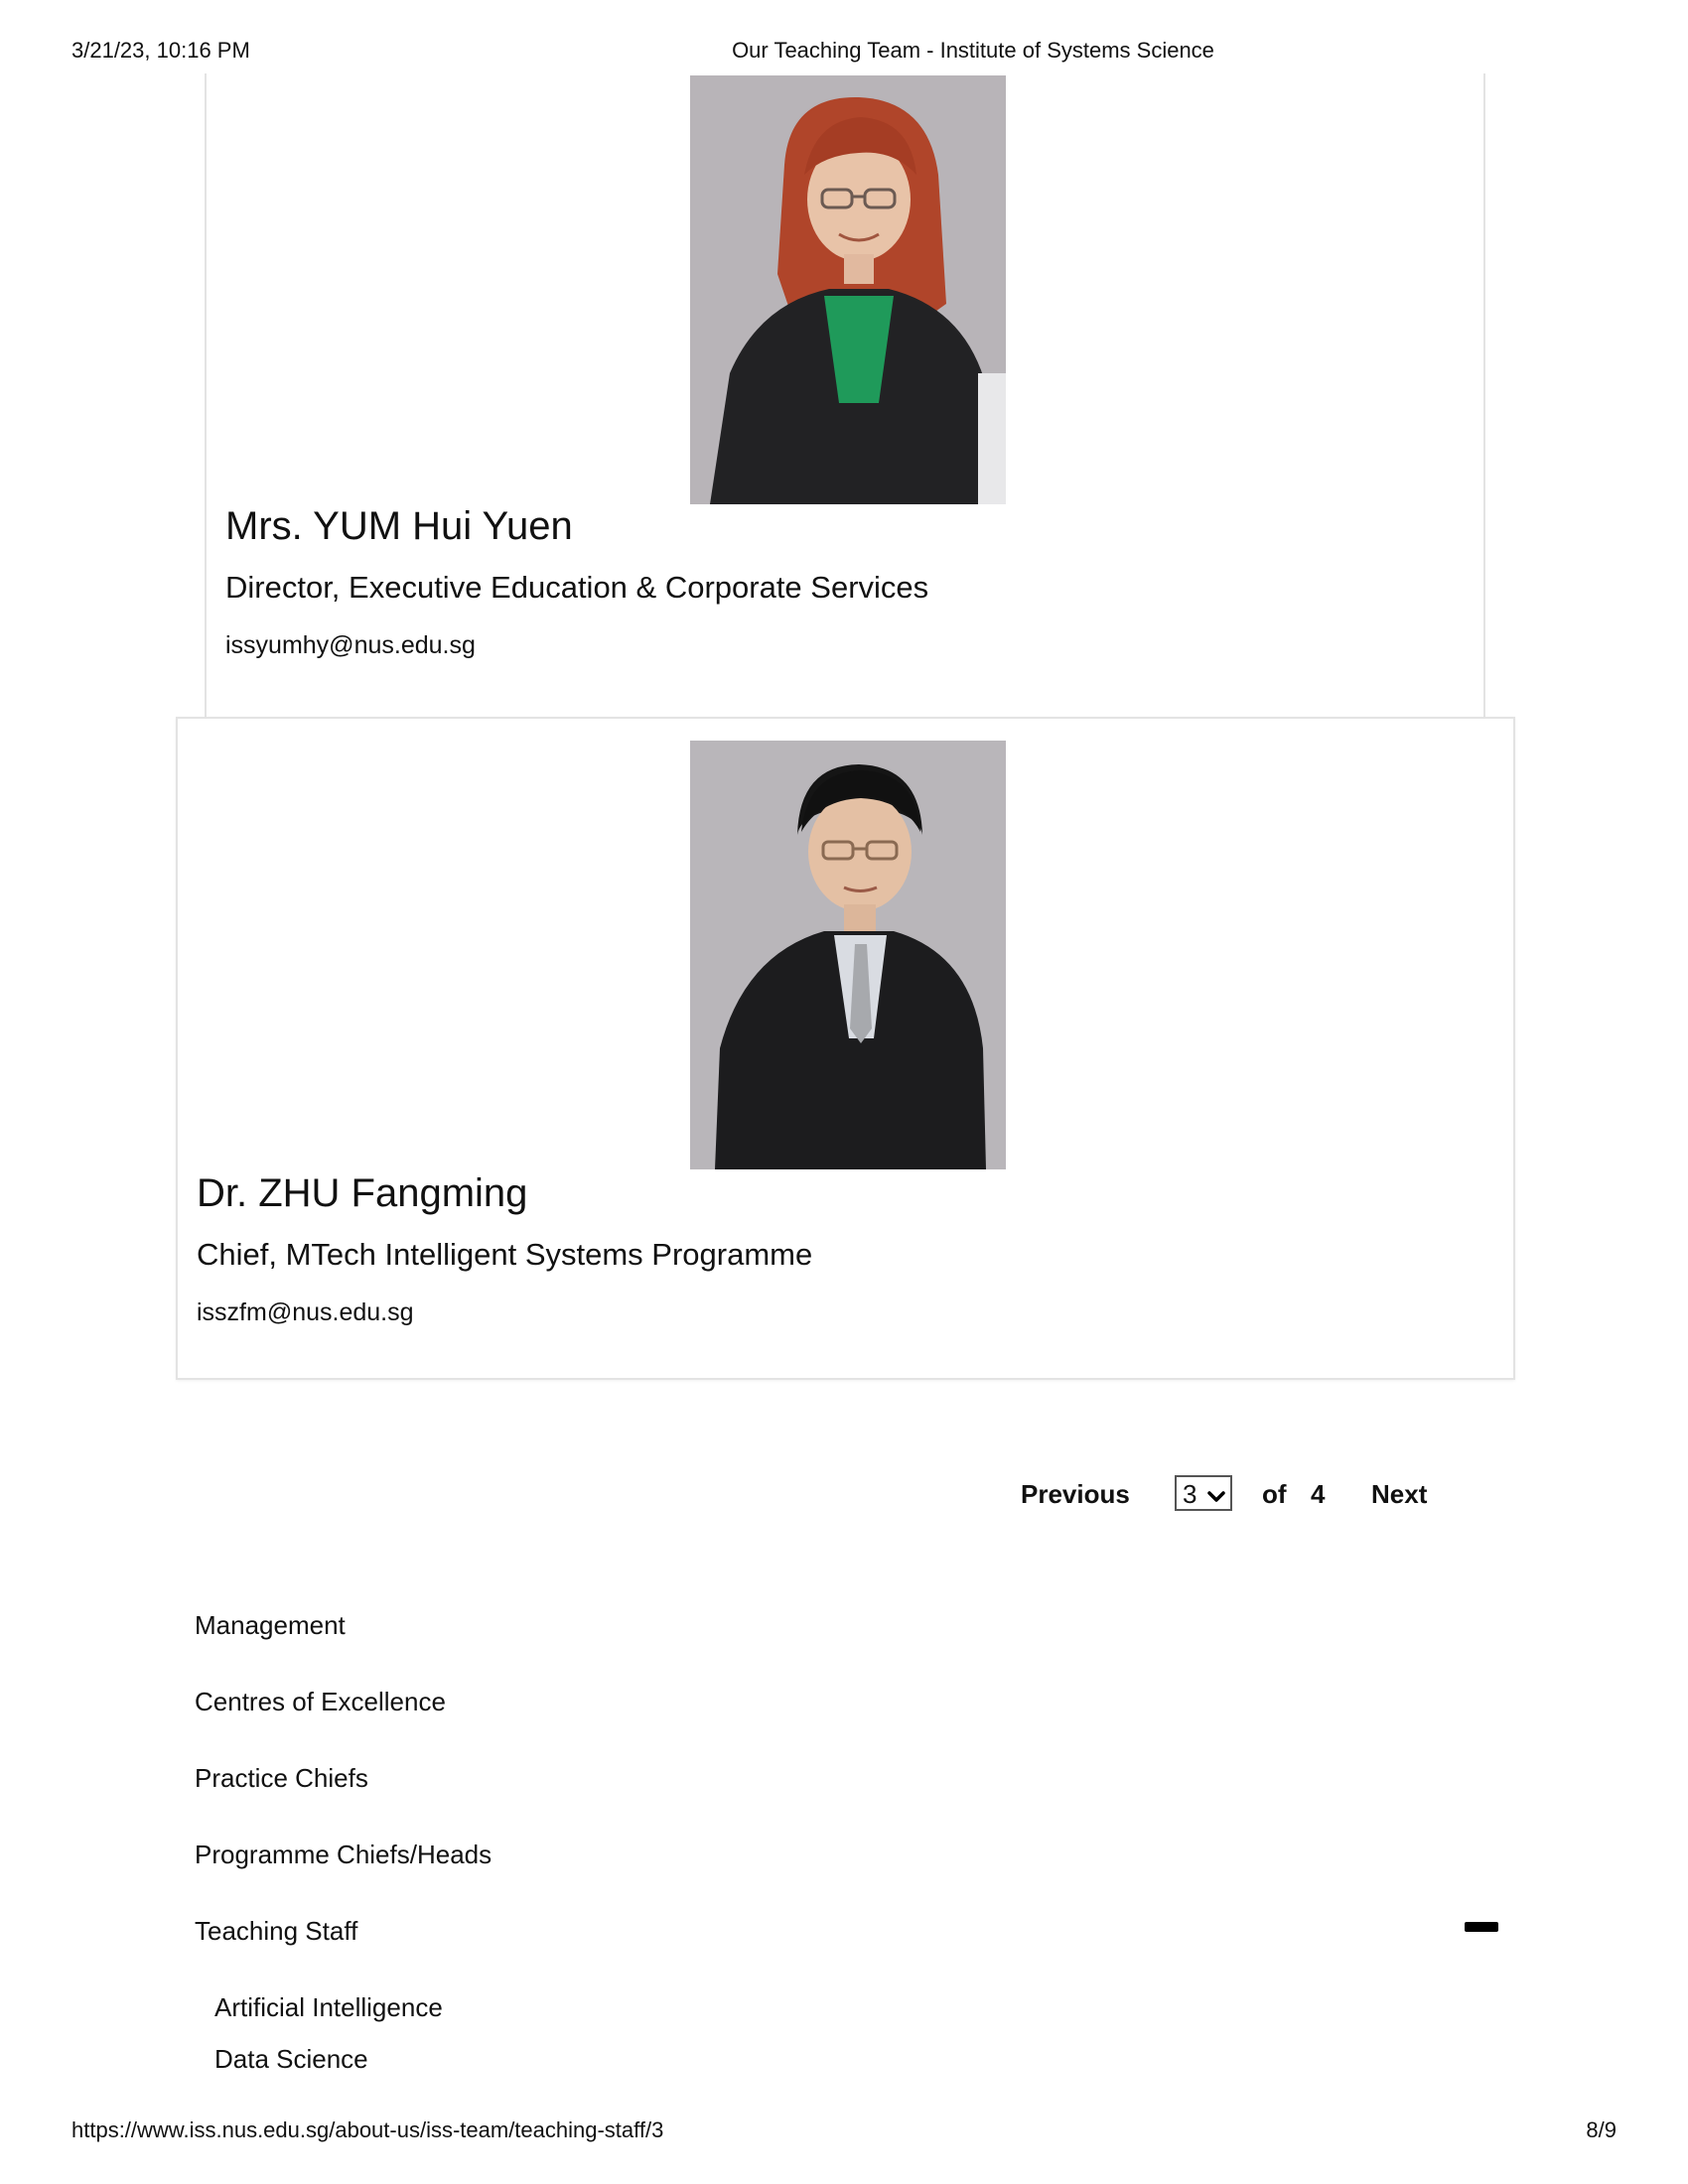  I want to click on next-page-link: Next, so click(1399, 1494).